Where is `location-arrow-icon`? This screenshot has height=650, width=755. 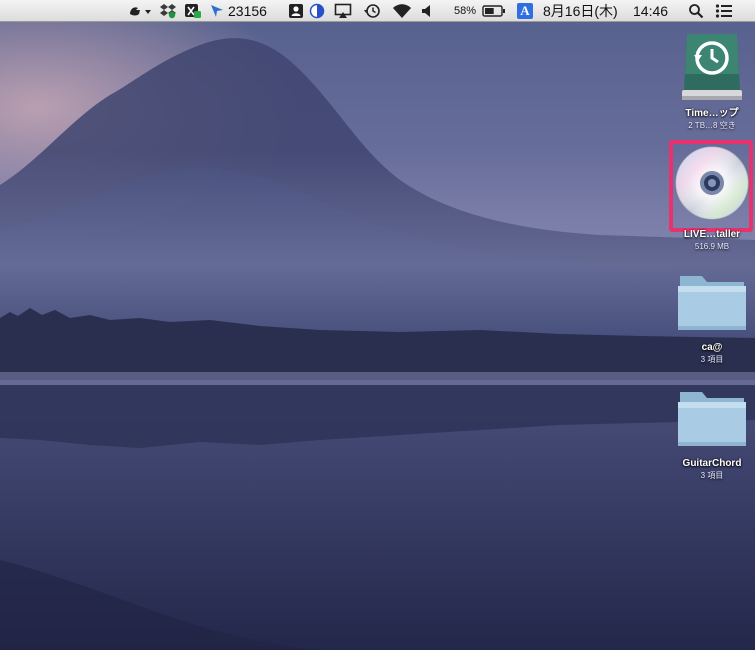 location-arrow-icon is located at coordinates (217, 11).